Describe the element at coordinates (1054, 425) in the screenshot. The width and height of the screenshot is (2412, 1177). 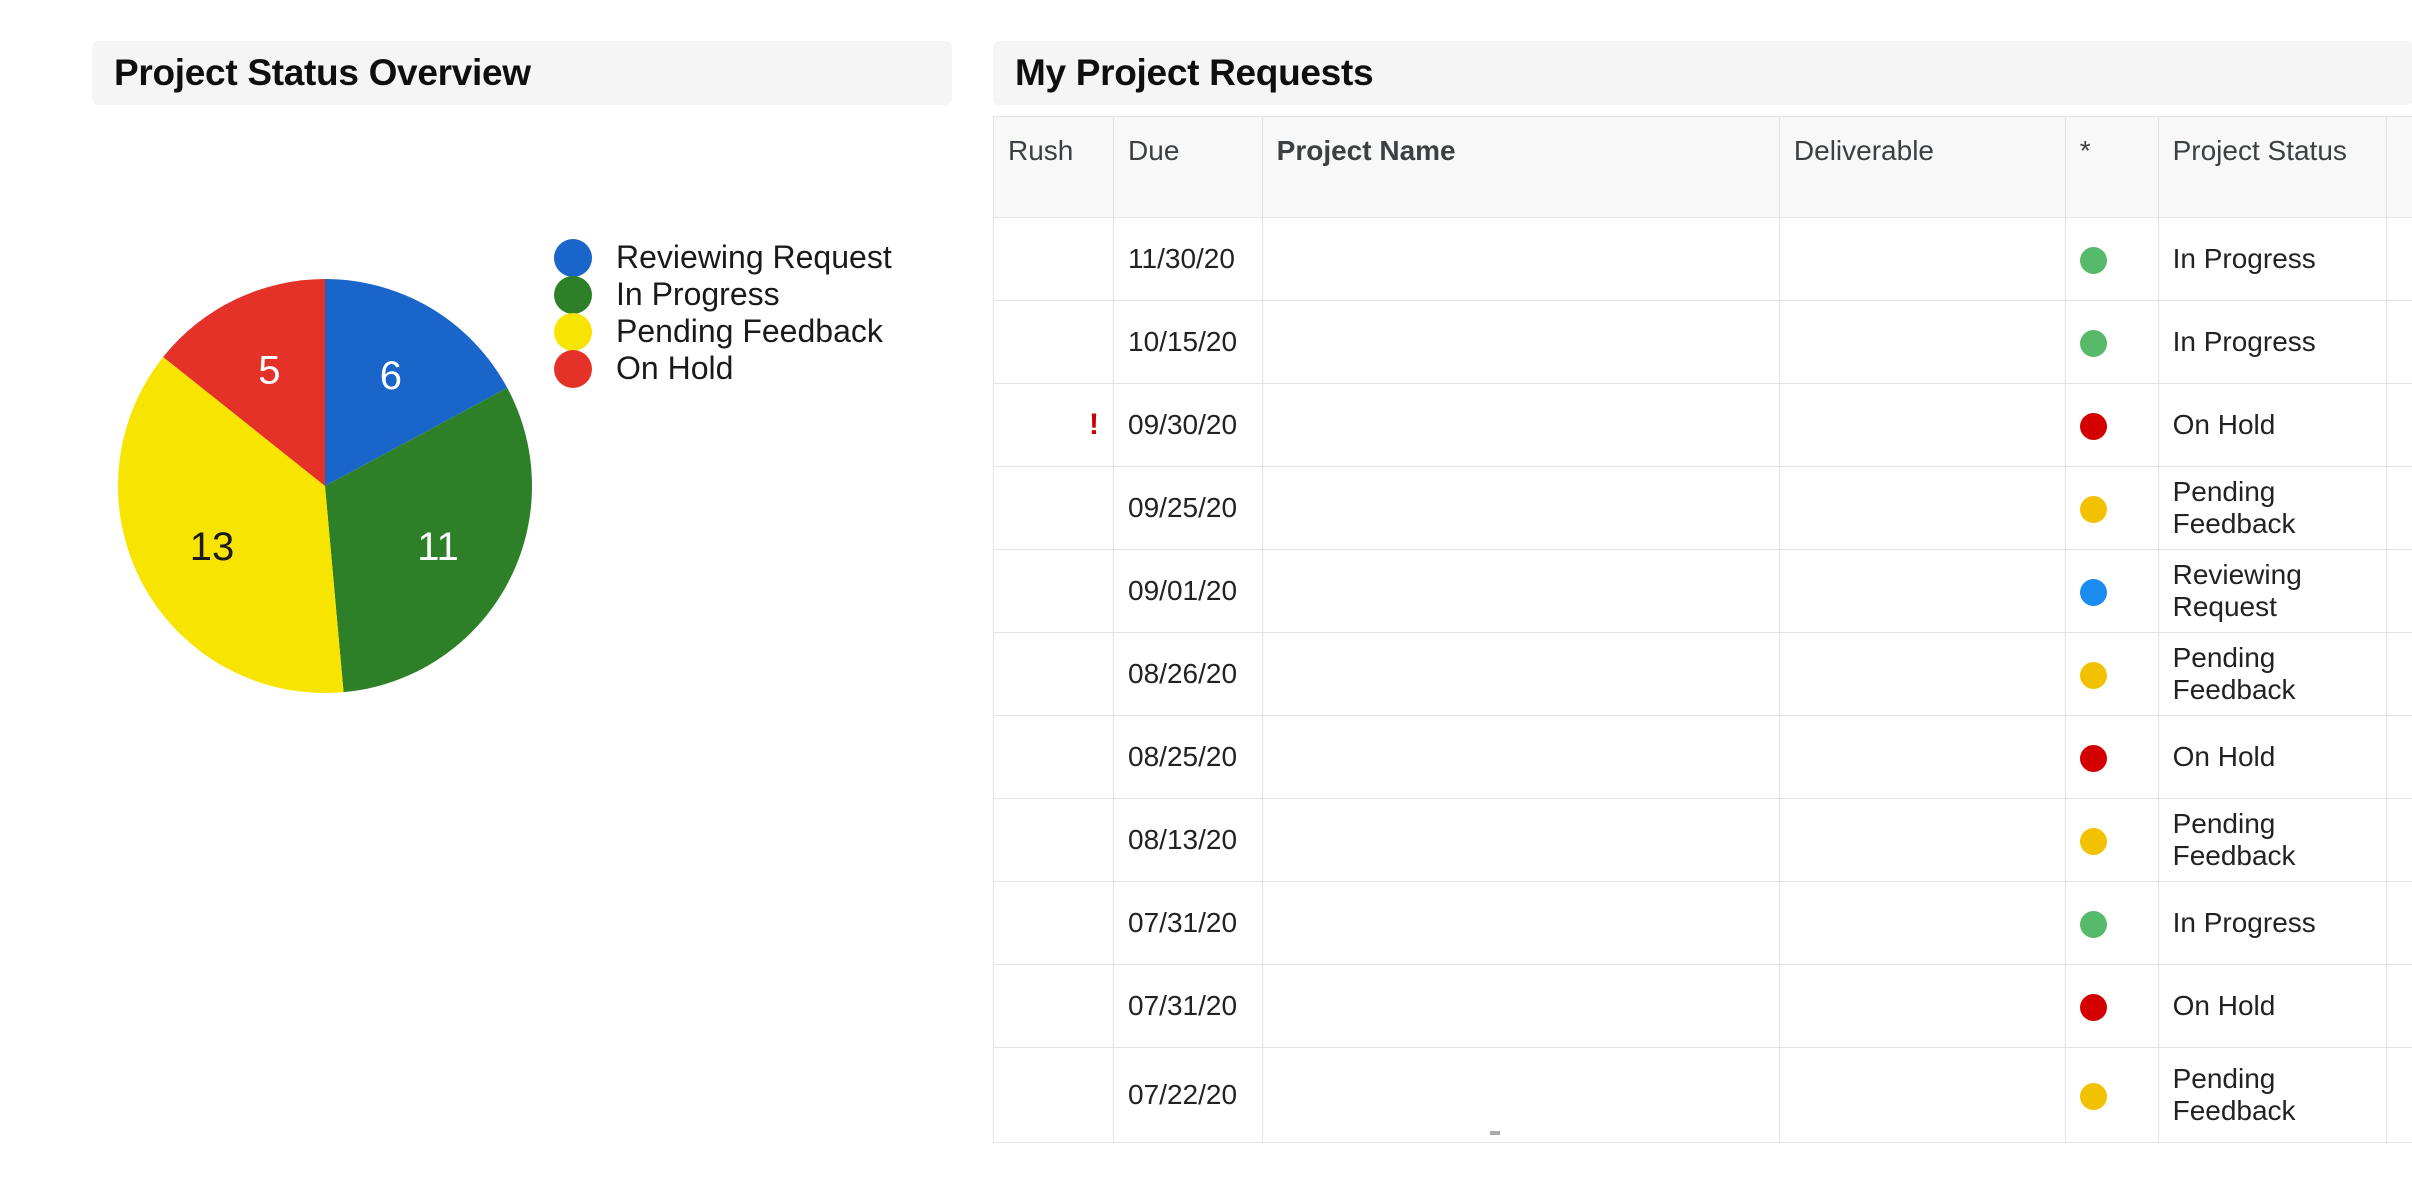
I see `cell-rush: !` at that location.